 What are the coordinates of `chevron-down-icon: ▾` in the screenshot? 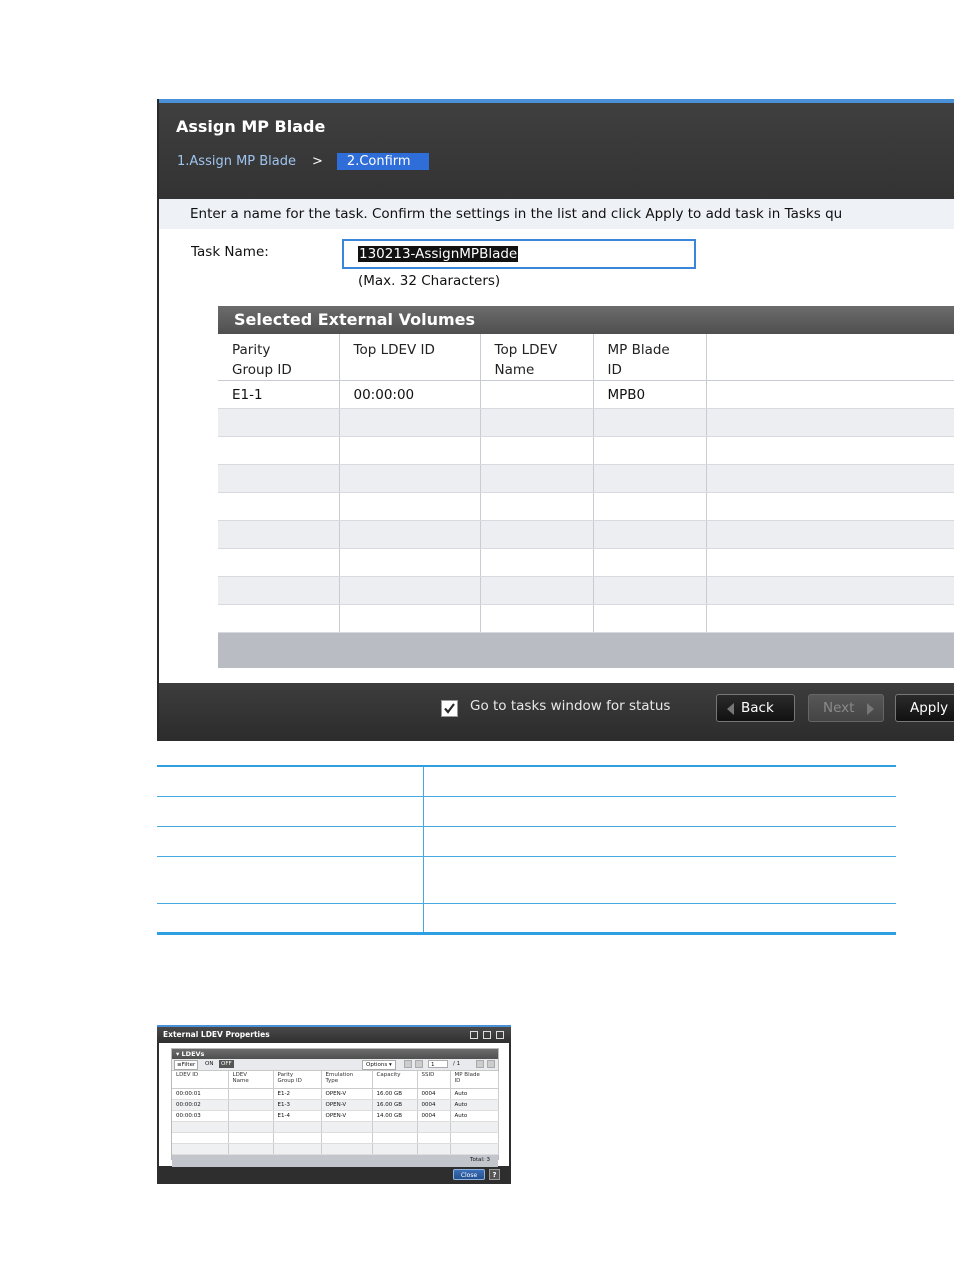 It's located at (390, 1065).